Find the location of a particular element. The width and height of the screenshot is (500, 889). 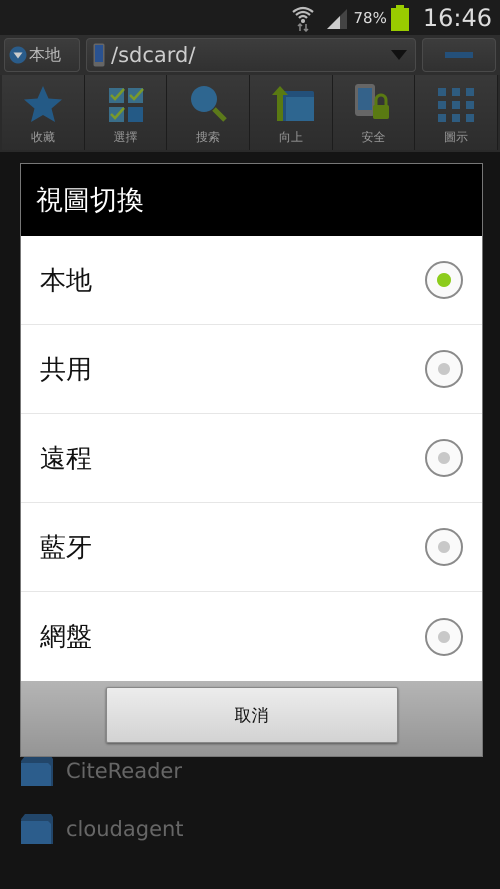

dialog-title: 視圖切換 is located at coordinates (90, 201).